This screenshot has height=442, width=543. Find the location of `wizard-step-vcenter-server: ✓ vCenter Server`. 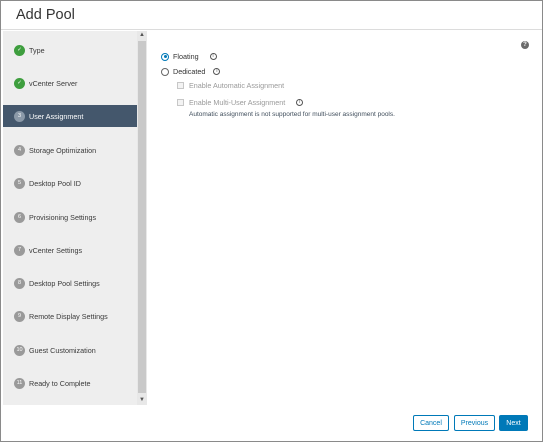

wizard-step-vcenter-server: ✓ vCenter Server is located at coordinates (70, 83).